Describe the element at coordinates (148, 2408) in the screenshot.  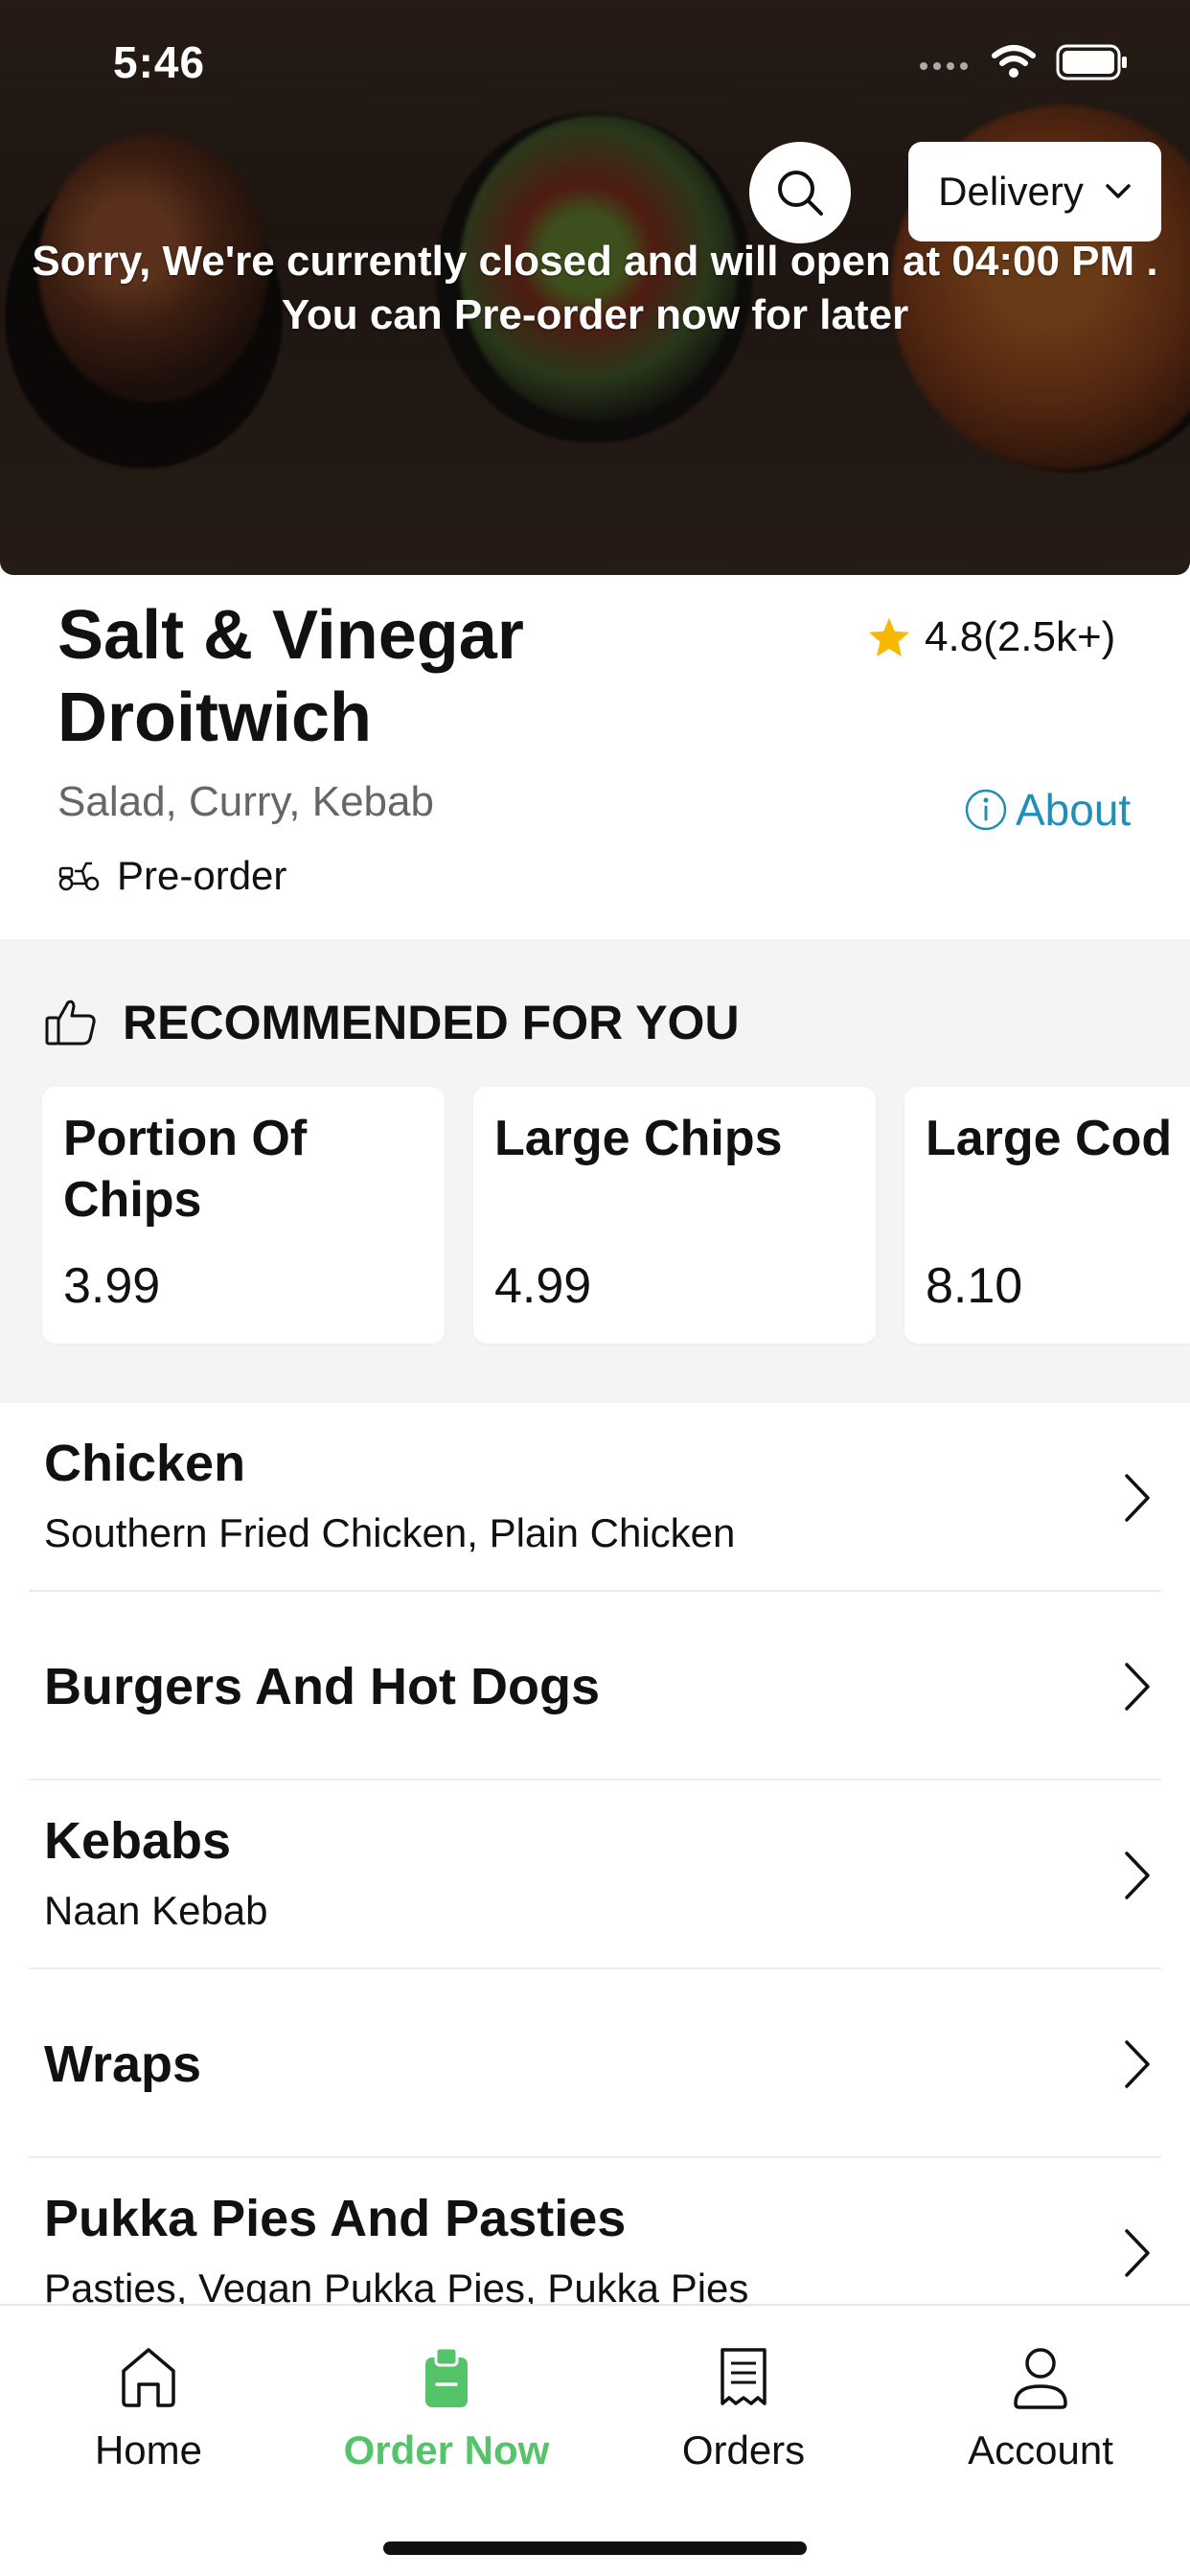
I see `tab-home: Home` at that location.